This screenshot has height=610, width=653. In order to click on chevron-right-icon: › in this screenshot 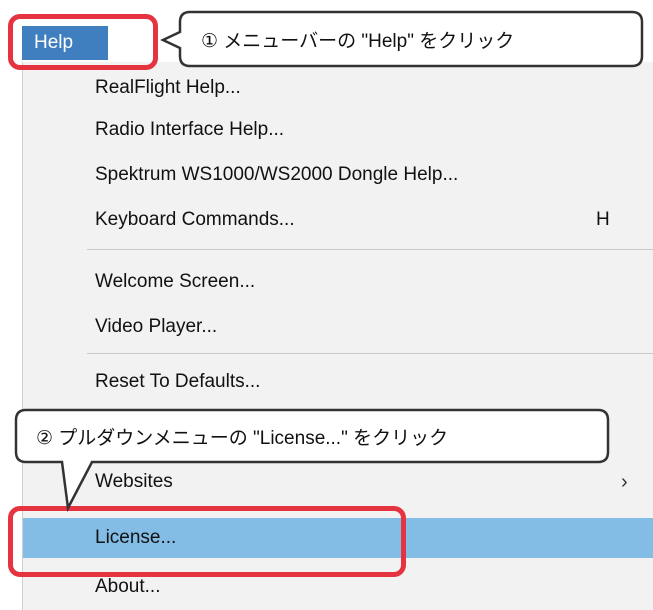, I will do `click(624, 482)`.